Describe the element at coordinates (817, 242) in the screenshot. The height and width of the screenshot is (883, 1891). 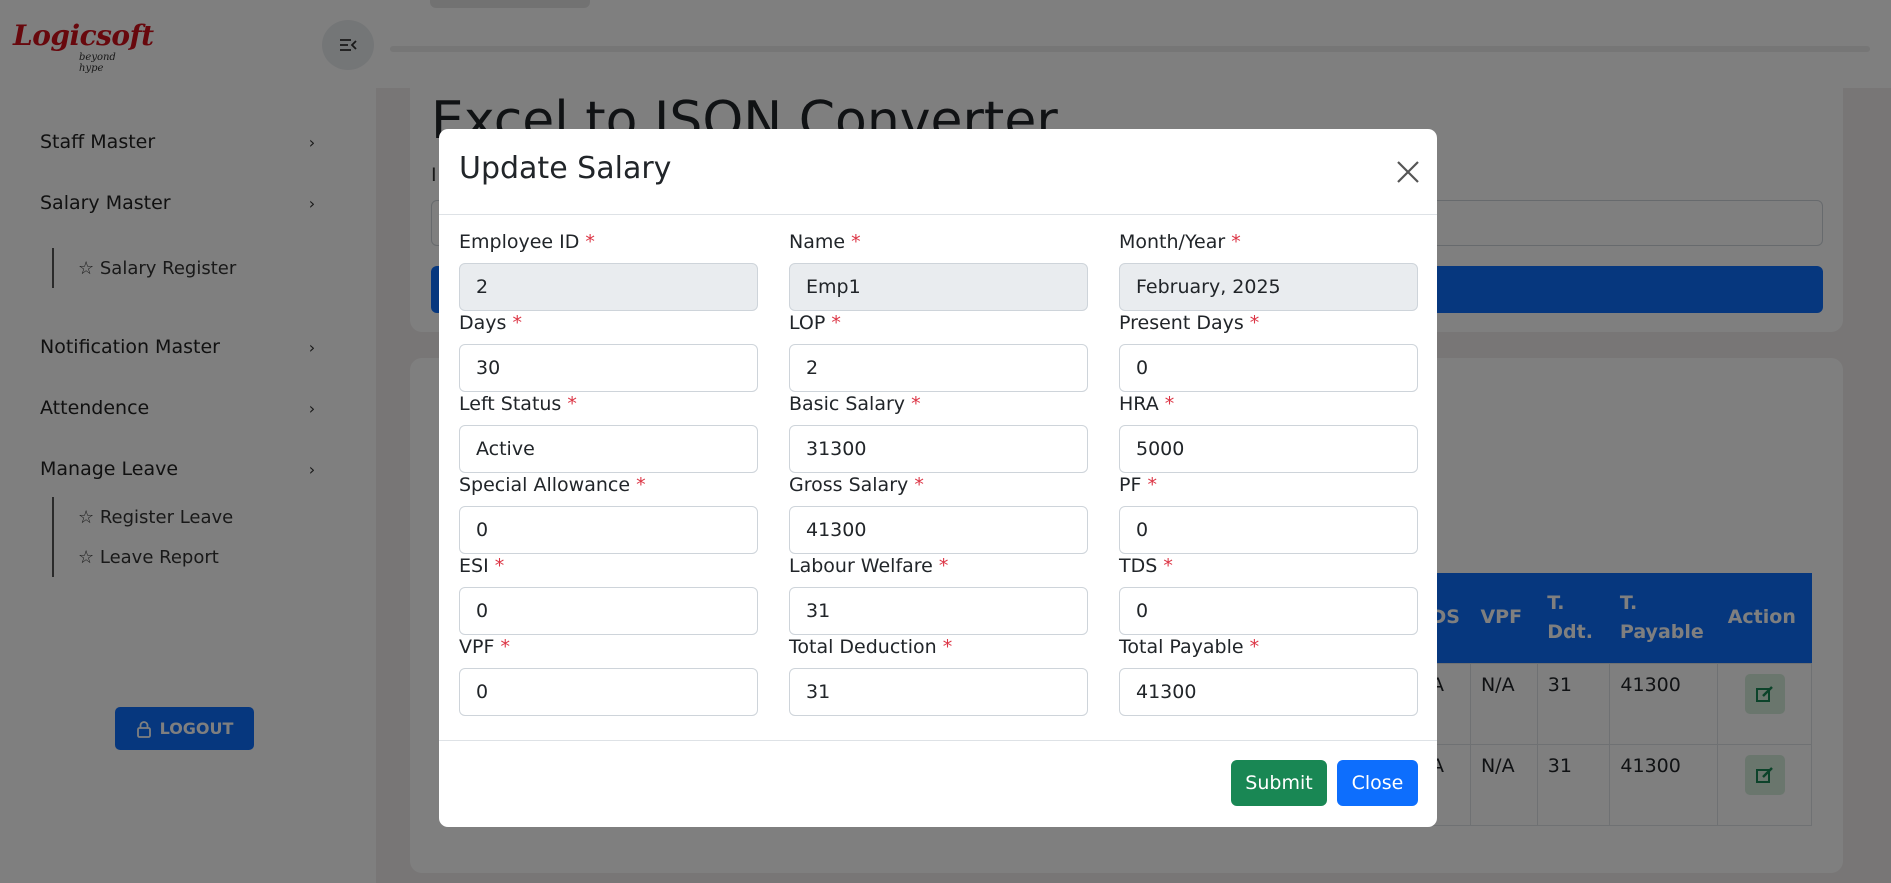
I see `field-label: Name` at that location.